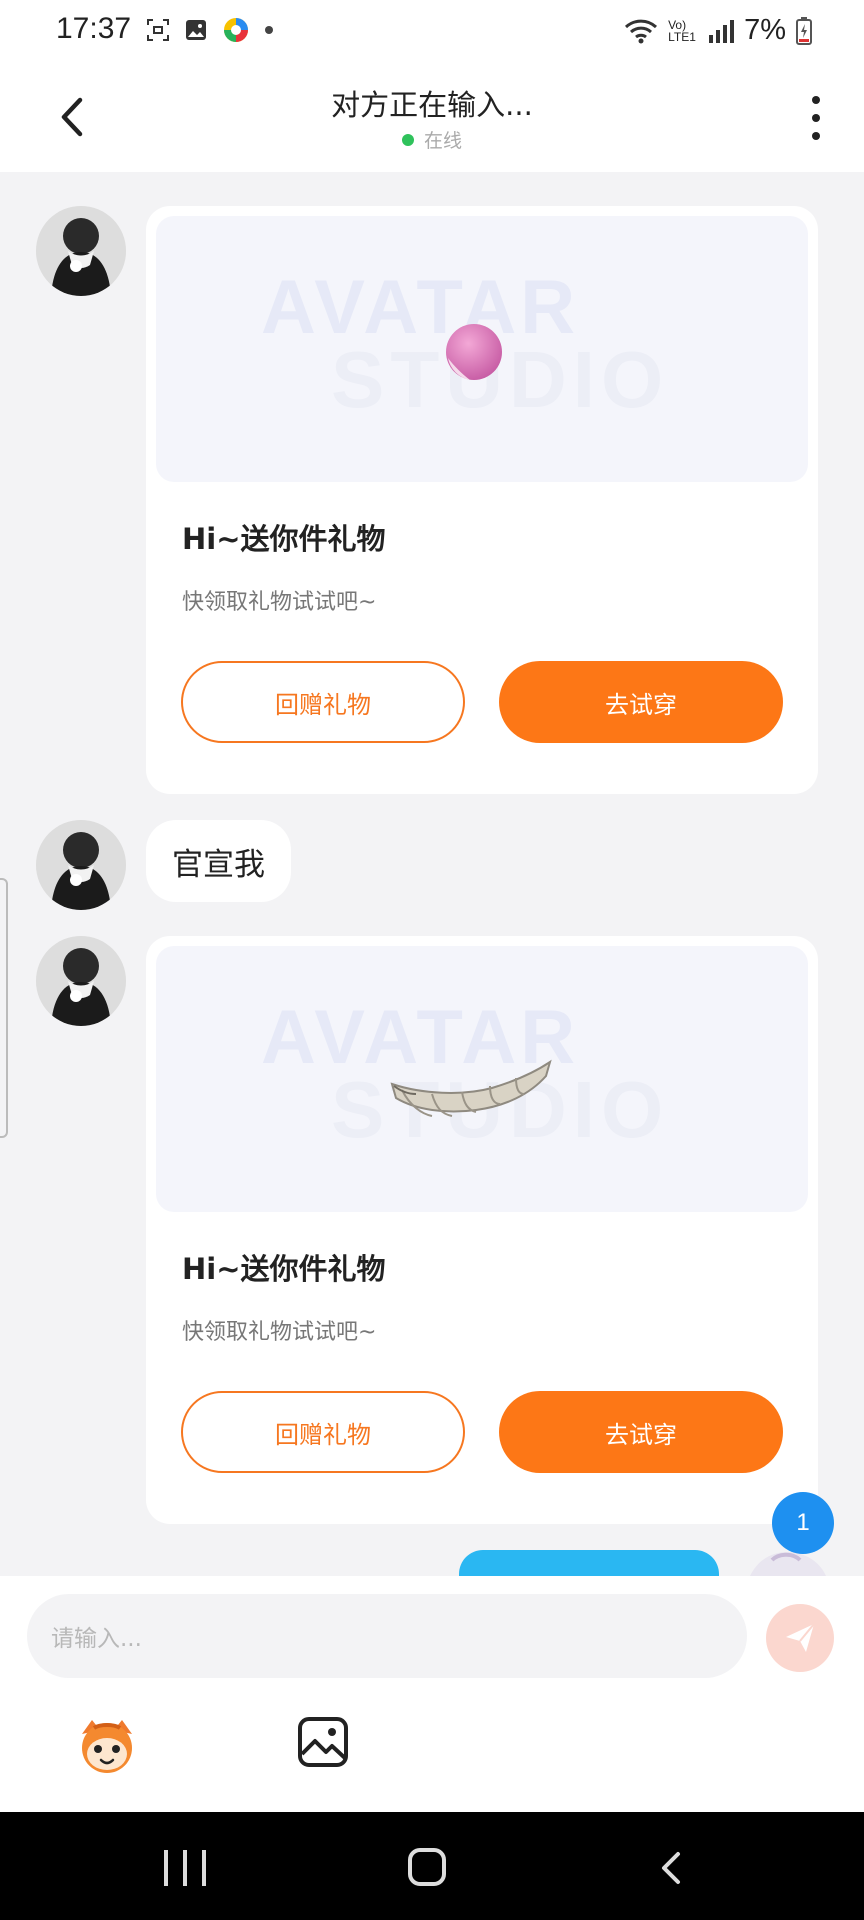 This screenshot has height=1920, width=864. I want to click on outgoing-message-bubble, so click(589, 1563).